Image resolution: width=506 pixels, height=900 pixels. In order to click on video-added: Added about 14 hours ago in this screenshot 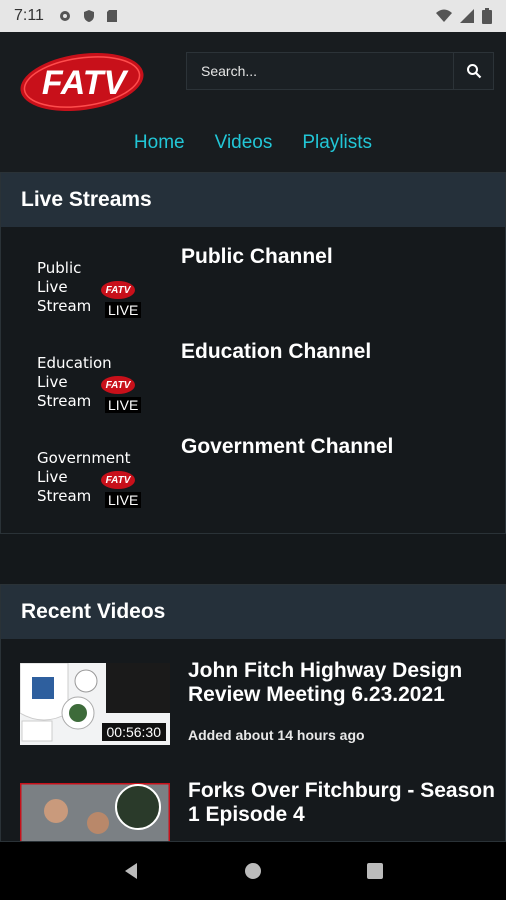, I will do `click(276, 735)`.